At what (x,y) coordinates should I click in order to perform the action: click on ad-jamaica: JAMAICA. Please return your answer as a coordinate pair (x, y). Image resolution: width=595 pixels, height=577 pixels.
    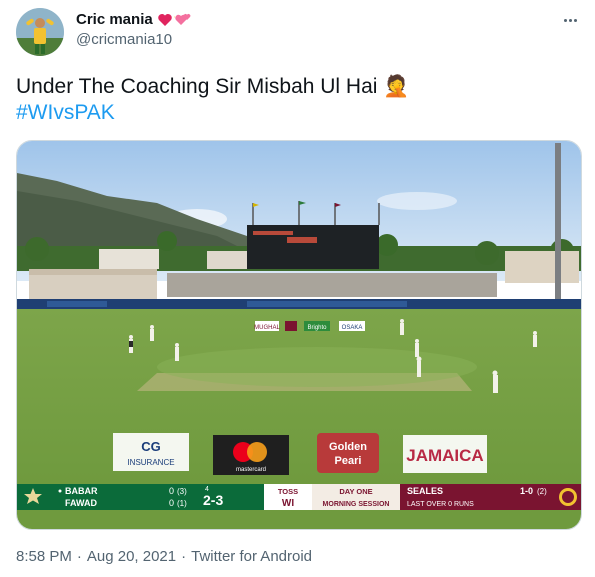
    Looking at the image, I should click on (444, 455).